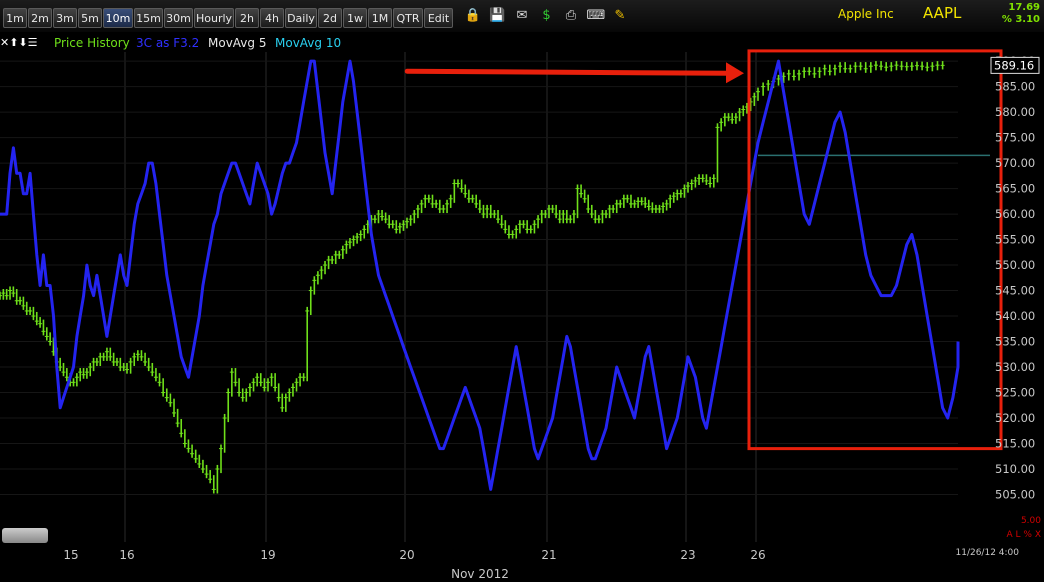 The height and width of the screenshot is (582, 1044). Describe the element at coordinates (1015, 342) in the screenshot. I see `y-tick-label: 535.00` at that location.